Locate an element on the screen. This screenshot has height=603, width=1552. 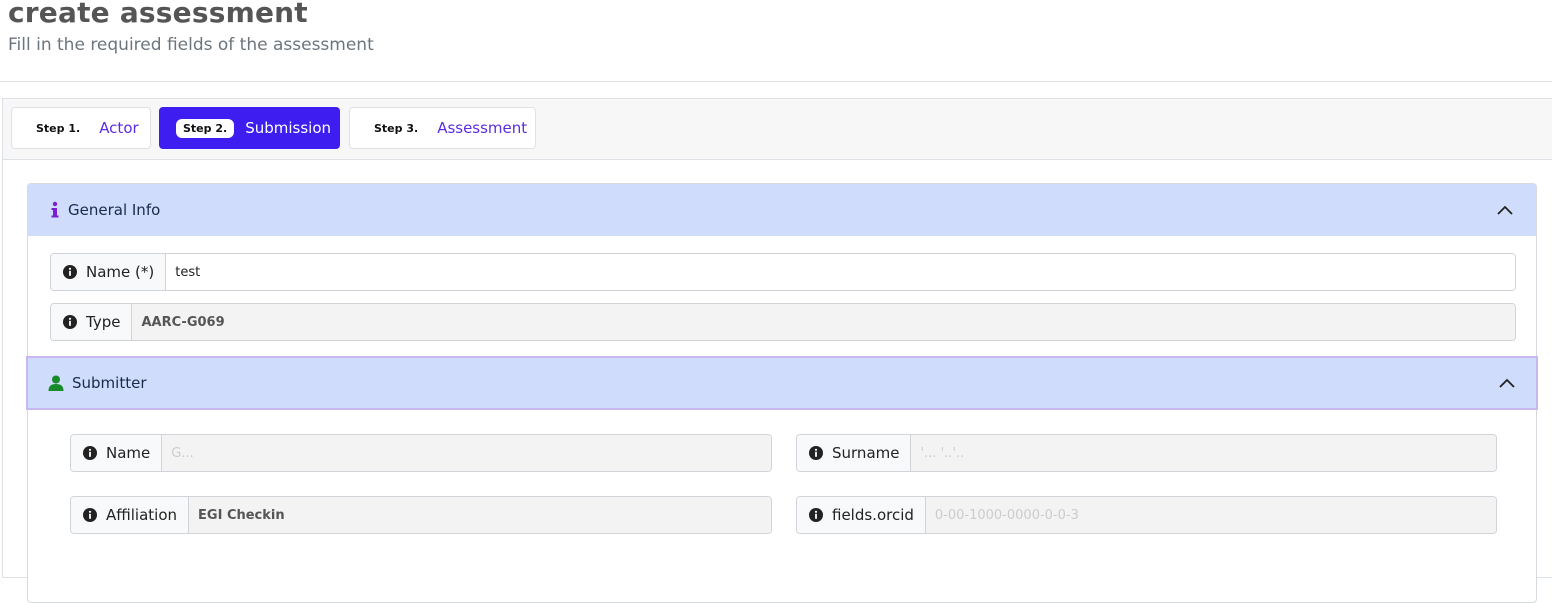
section-title: General Info is located at coordinates (114, 210).